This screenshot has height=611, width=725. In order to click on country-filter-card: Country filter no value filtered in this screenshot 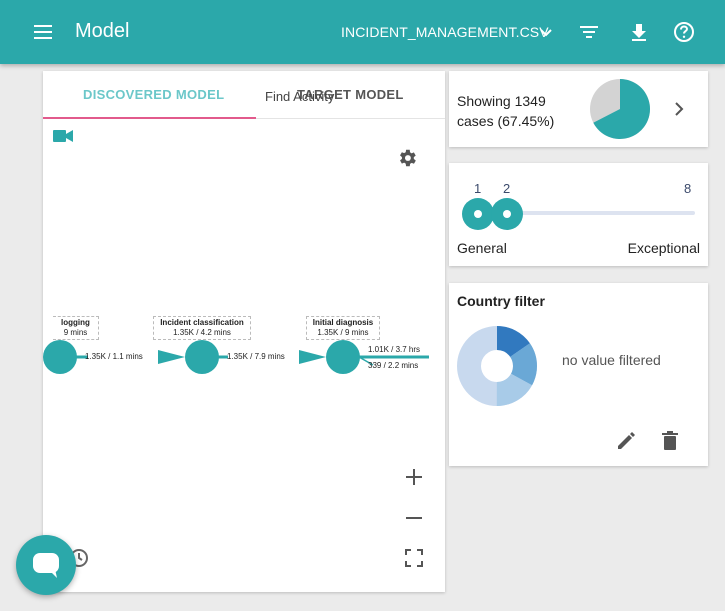, I will do `click(578, 374)`.